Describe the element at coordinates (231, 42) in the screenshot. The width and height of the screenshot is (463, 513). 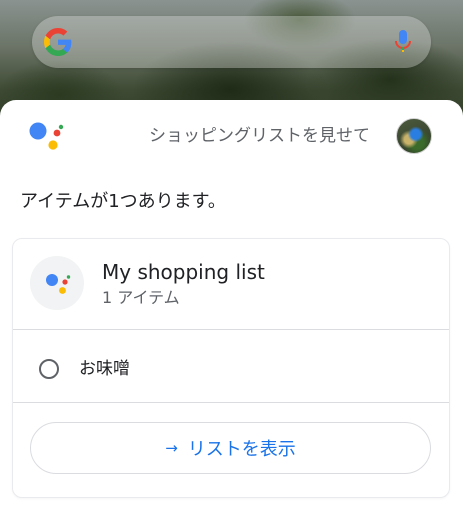
I see `search-bar` at that location.